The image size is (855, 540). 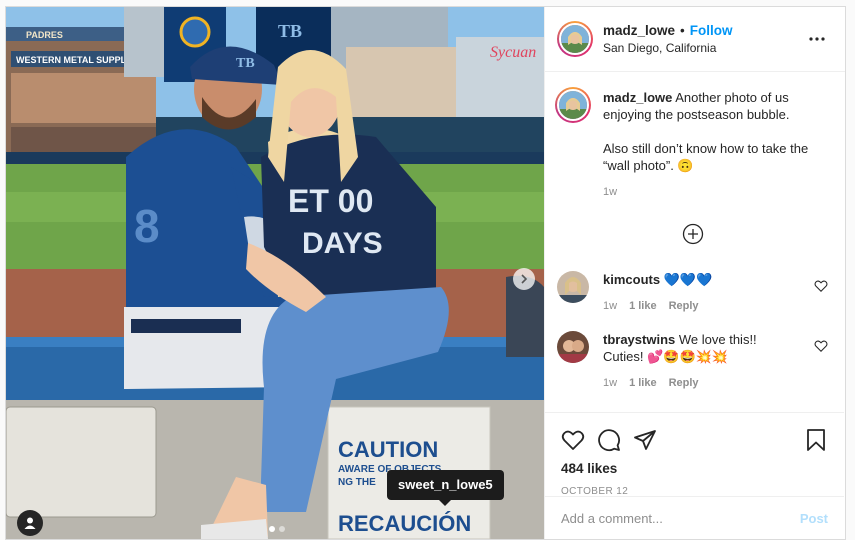 I want to click on author-username: madz_lowe, so click(x=639, y=30).